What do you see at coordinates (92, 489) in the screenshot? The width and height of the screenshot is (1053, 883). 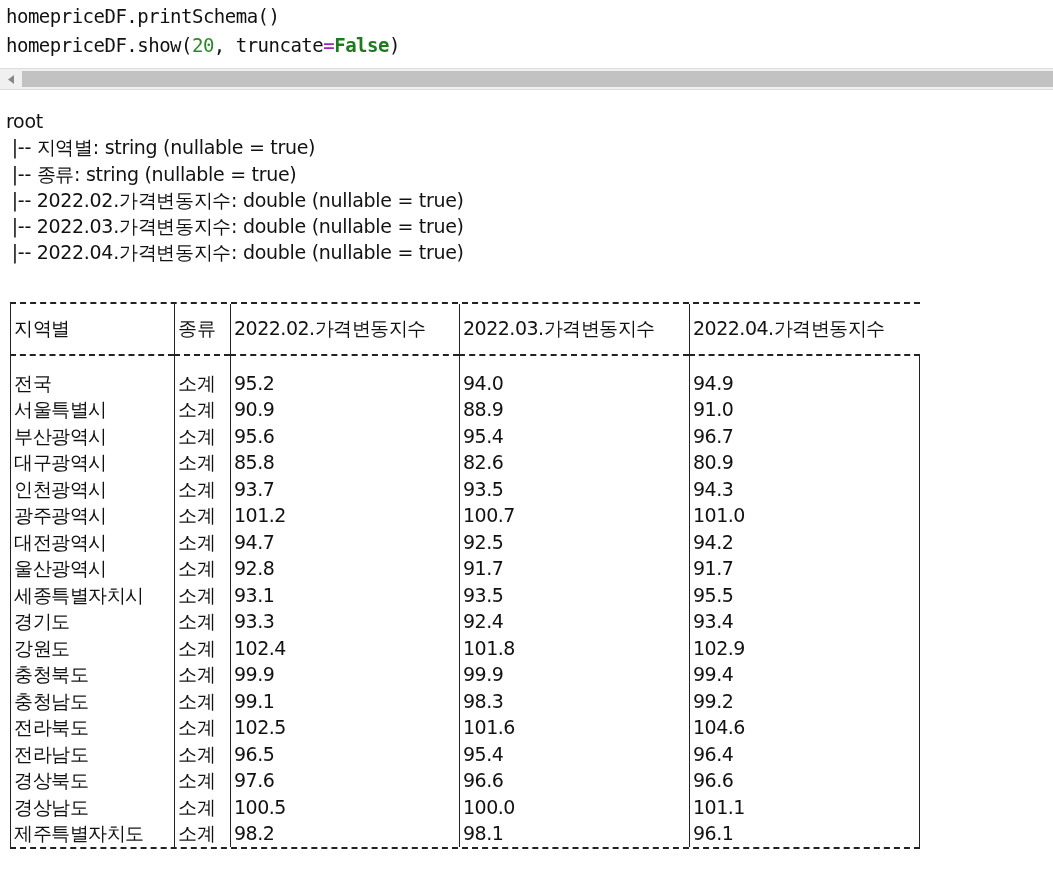 I see `table-cell: 인천광역시` at bounding box center [92, 489].